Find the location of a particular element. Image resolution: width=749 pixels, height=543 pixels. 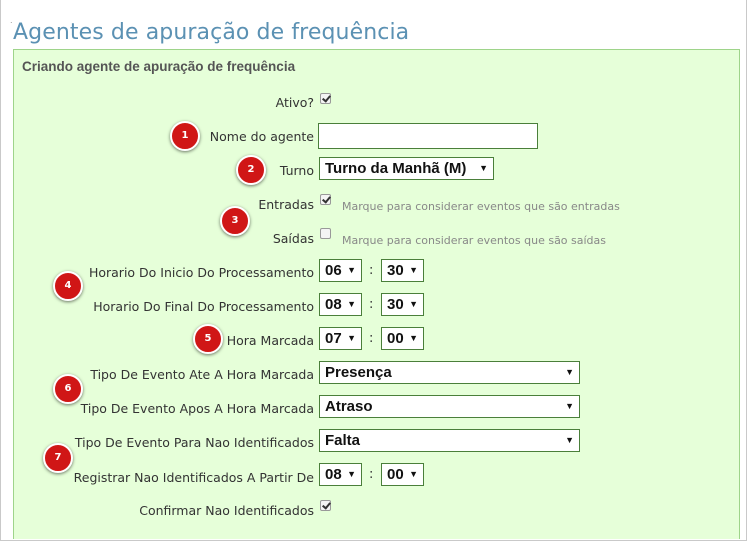

confirmar-checkbox is located at coordinates (325, 505).